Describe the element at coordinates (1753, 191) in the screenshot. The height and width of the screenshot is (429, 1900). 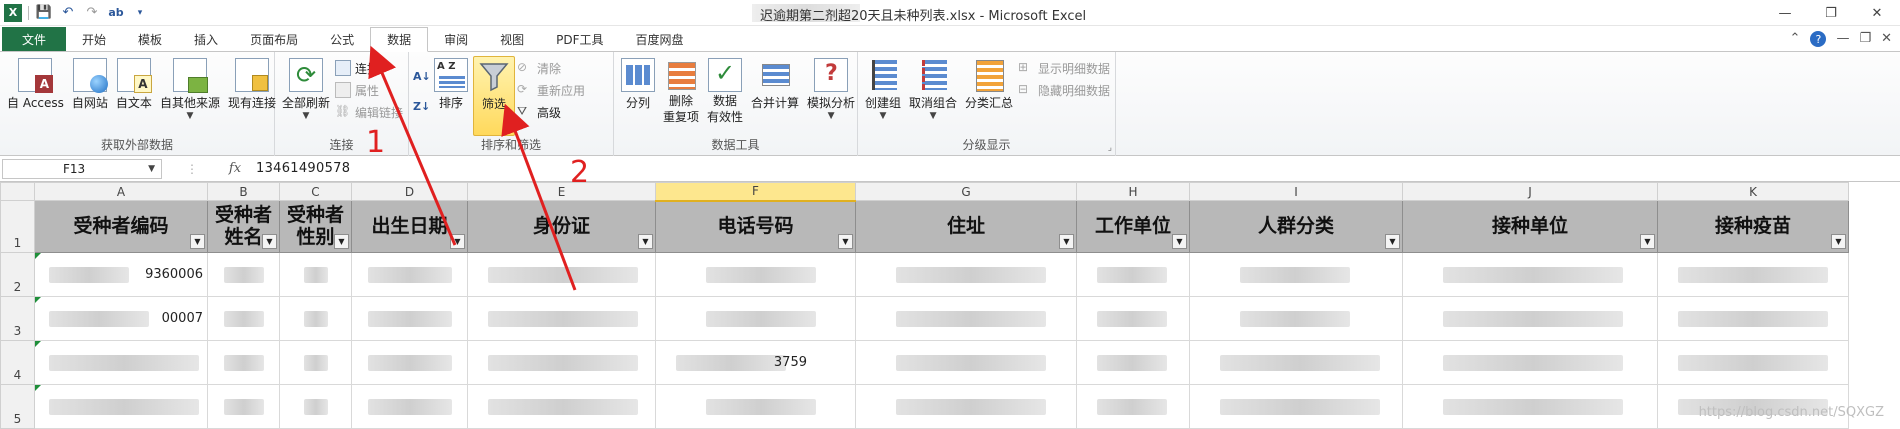
I see `column-header: K` at that location.